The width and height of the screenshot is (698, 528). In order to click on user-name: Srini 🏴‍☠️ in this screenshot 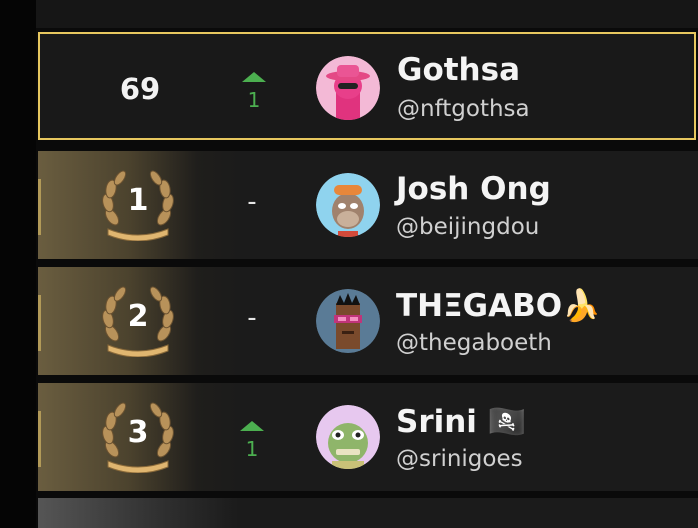, I will do `click(461, 421)`.